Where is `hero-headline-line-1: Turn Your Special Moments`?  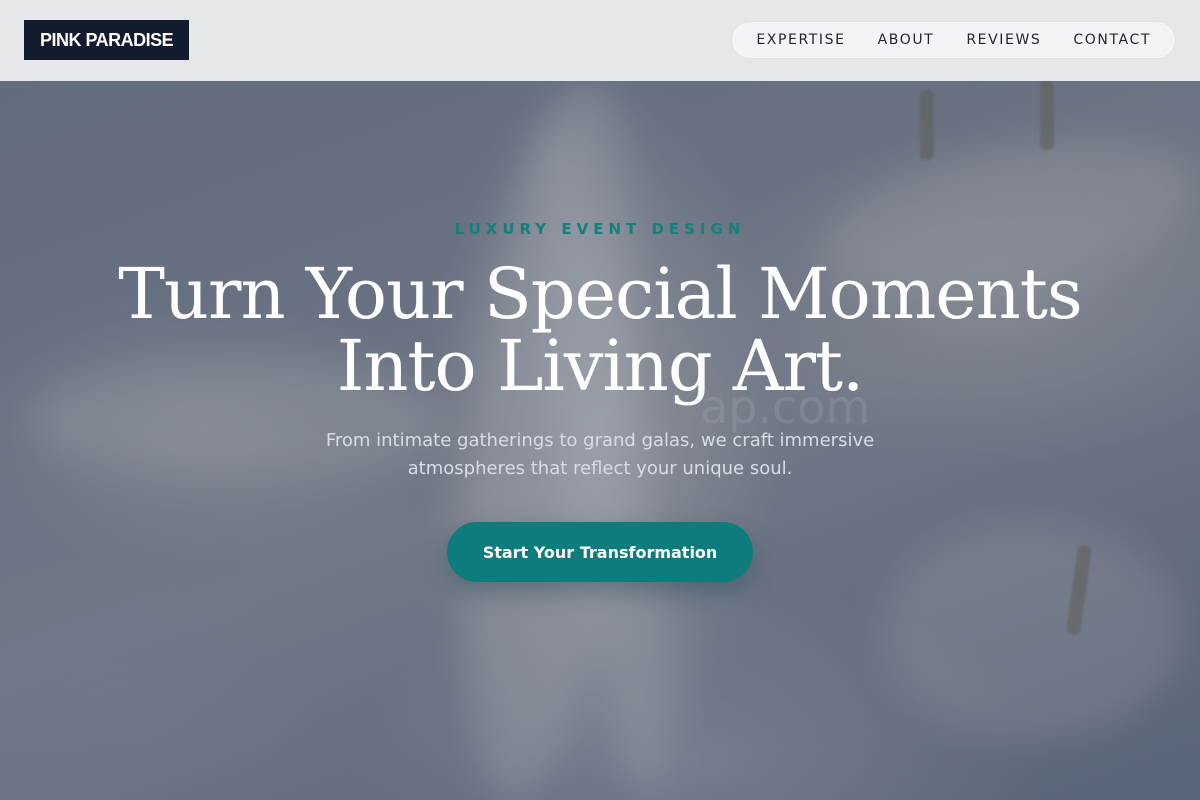 hero-headline-line-1: Turn Your Special Moments is located at coordinates (600, 294).